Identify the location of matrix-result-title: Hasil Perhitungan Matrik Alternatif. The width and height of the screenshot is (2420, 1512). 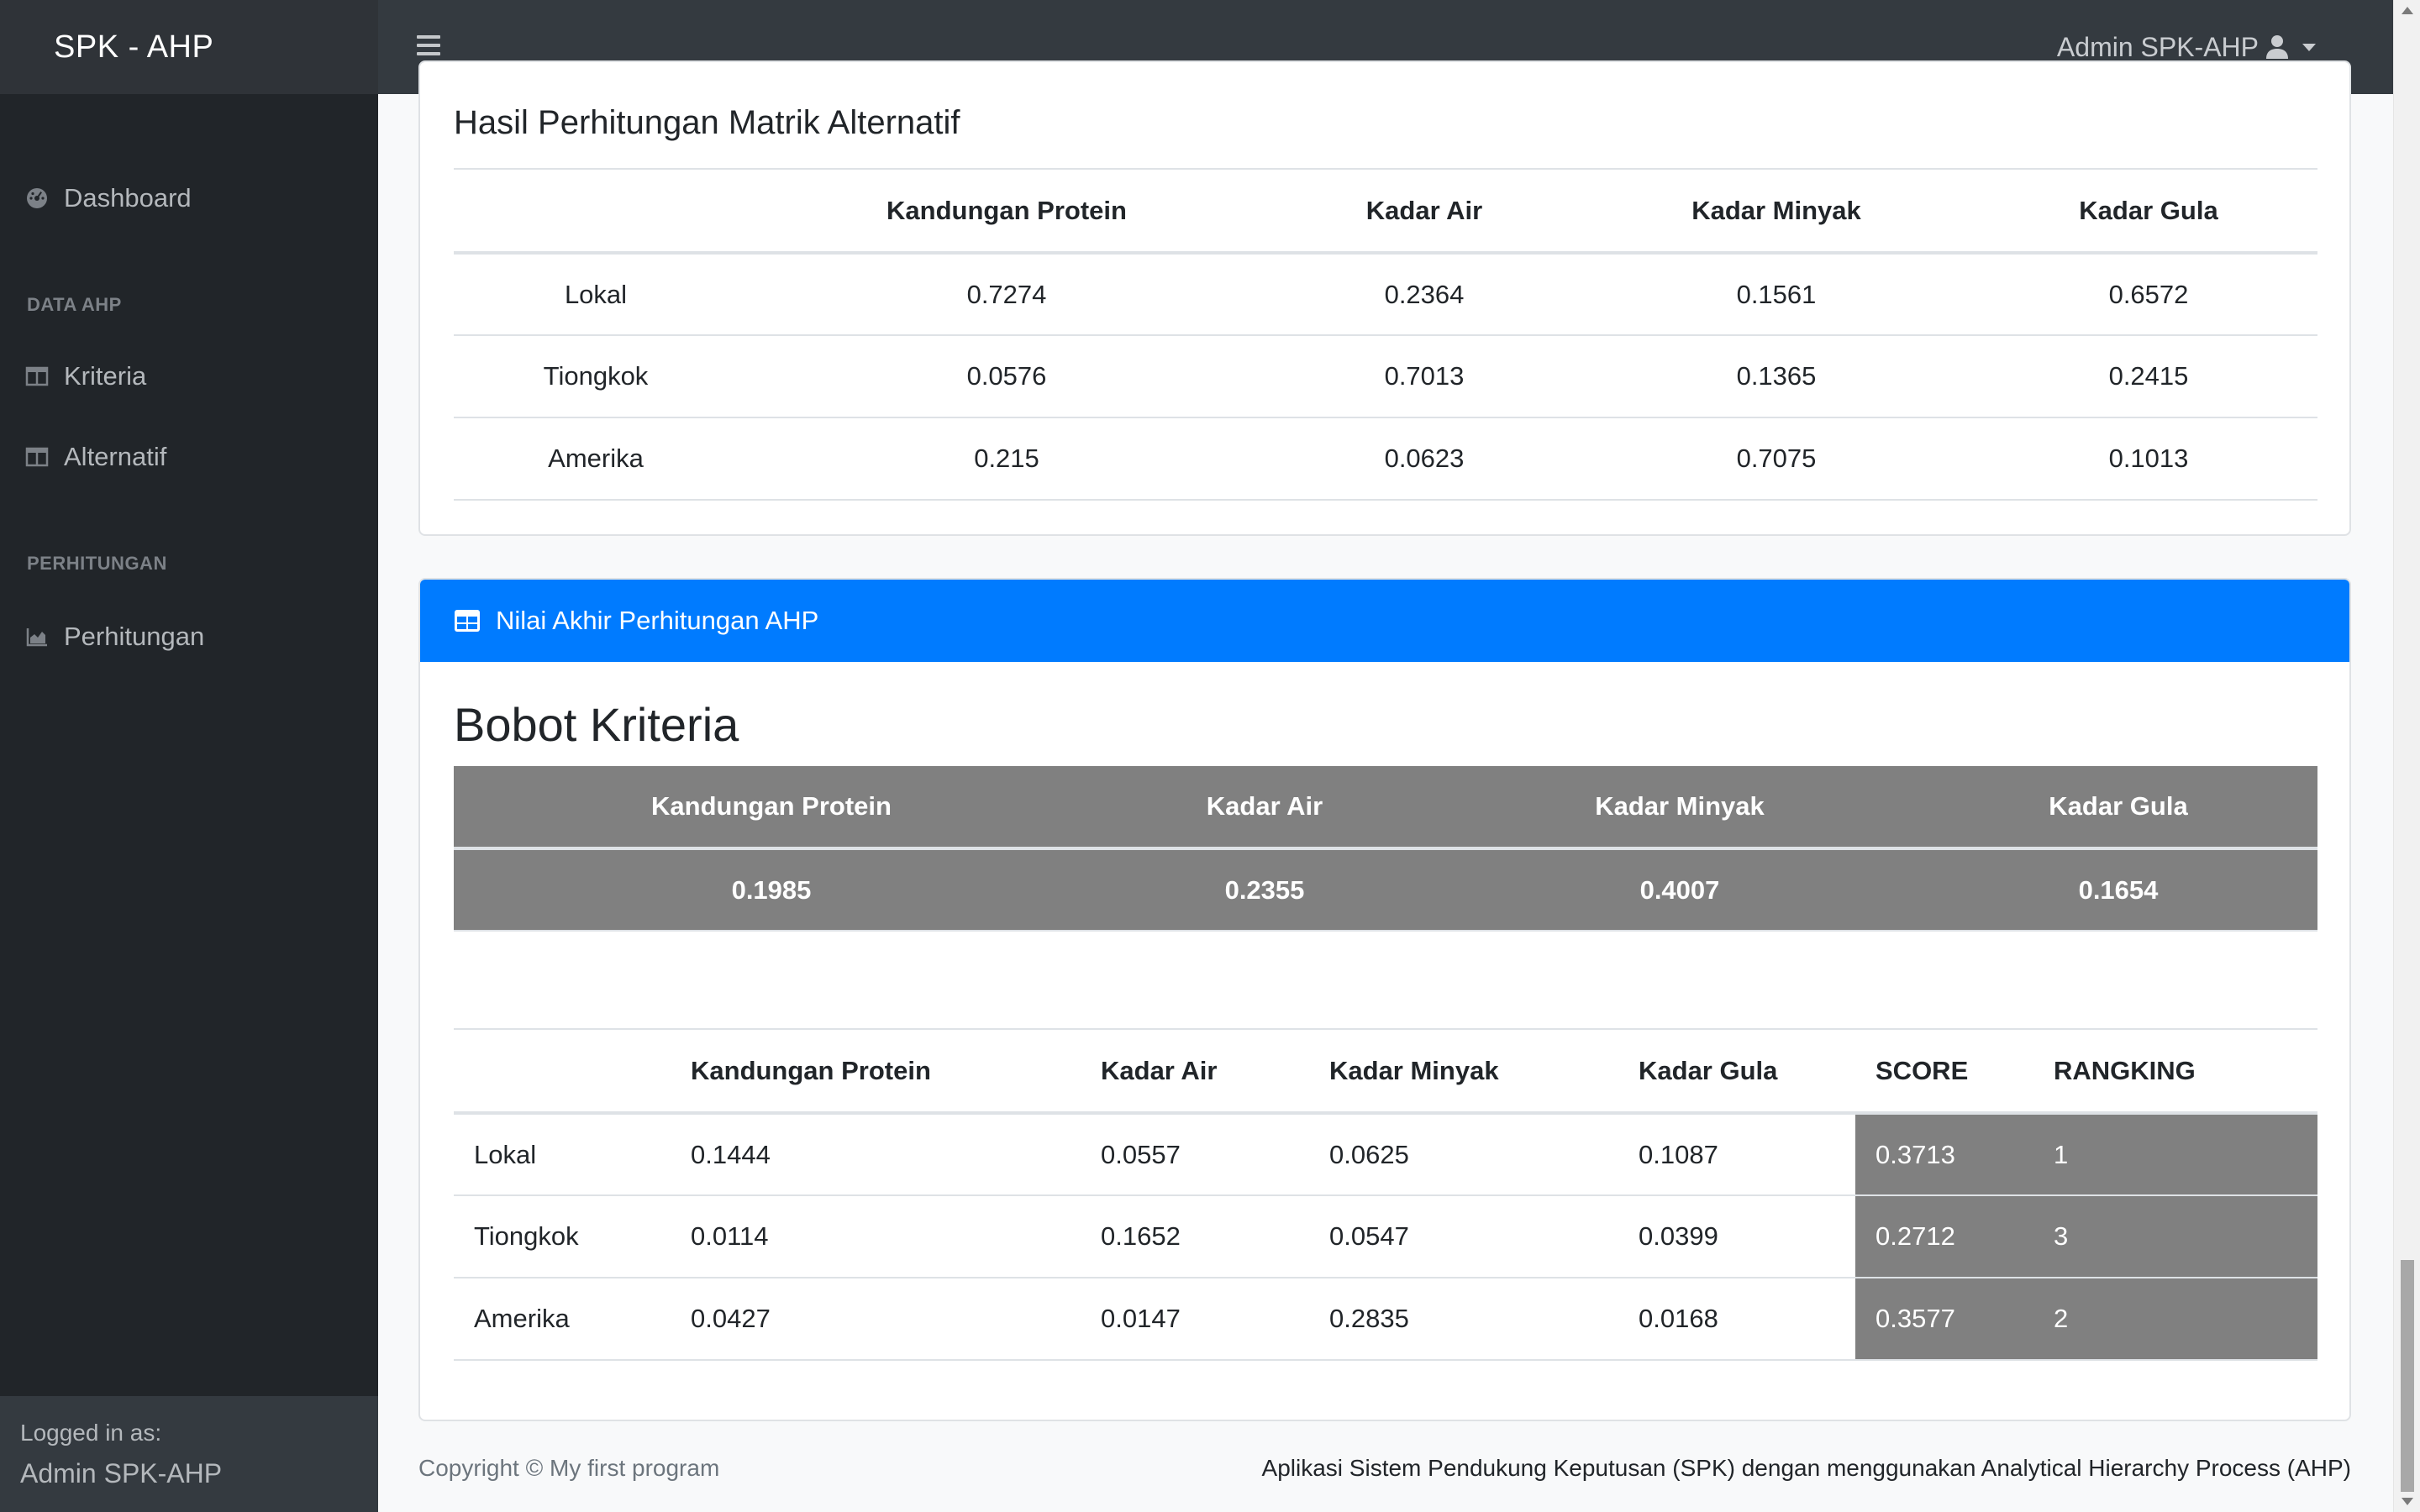
(707, 122).